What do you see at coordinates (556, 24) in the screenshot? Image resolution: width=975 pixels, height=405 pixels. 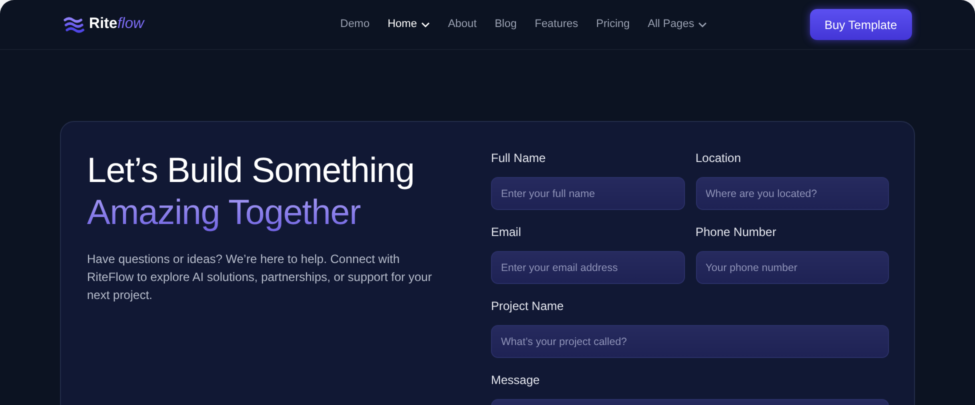 I see `nav-link: Features` at bounding box center [556, 24].